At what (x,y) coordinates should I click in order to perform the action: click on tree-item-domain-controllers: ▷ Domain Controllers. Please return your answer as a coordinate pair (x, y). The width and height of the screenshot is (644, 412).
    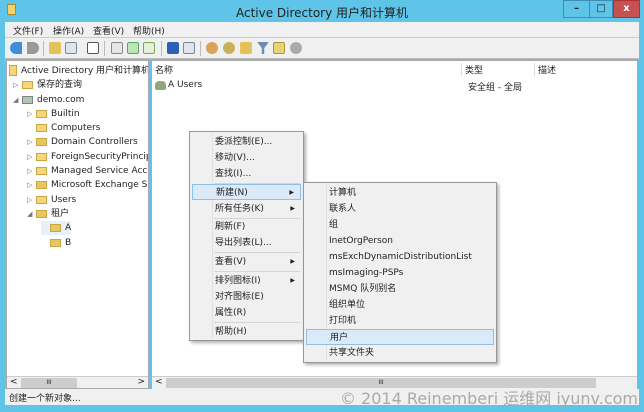
    Looking at the image, I should click on (82, 142).